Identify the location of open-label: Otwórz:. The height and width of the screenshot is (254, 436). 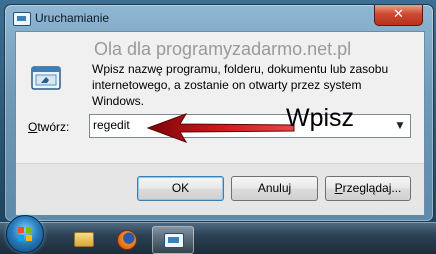
(48, 127).